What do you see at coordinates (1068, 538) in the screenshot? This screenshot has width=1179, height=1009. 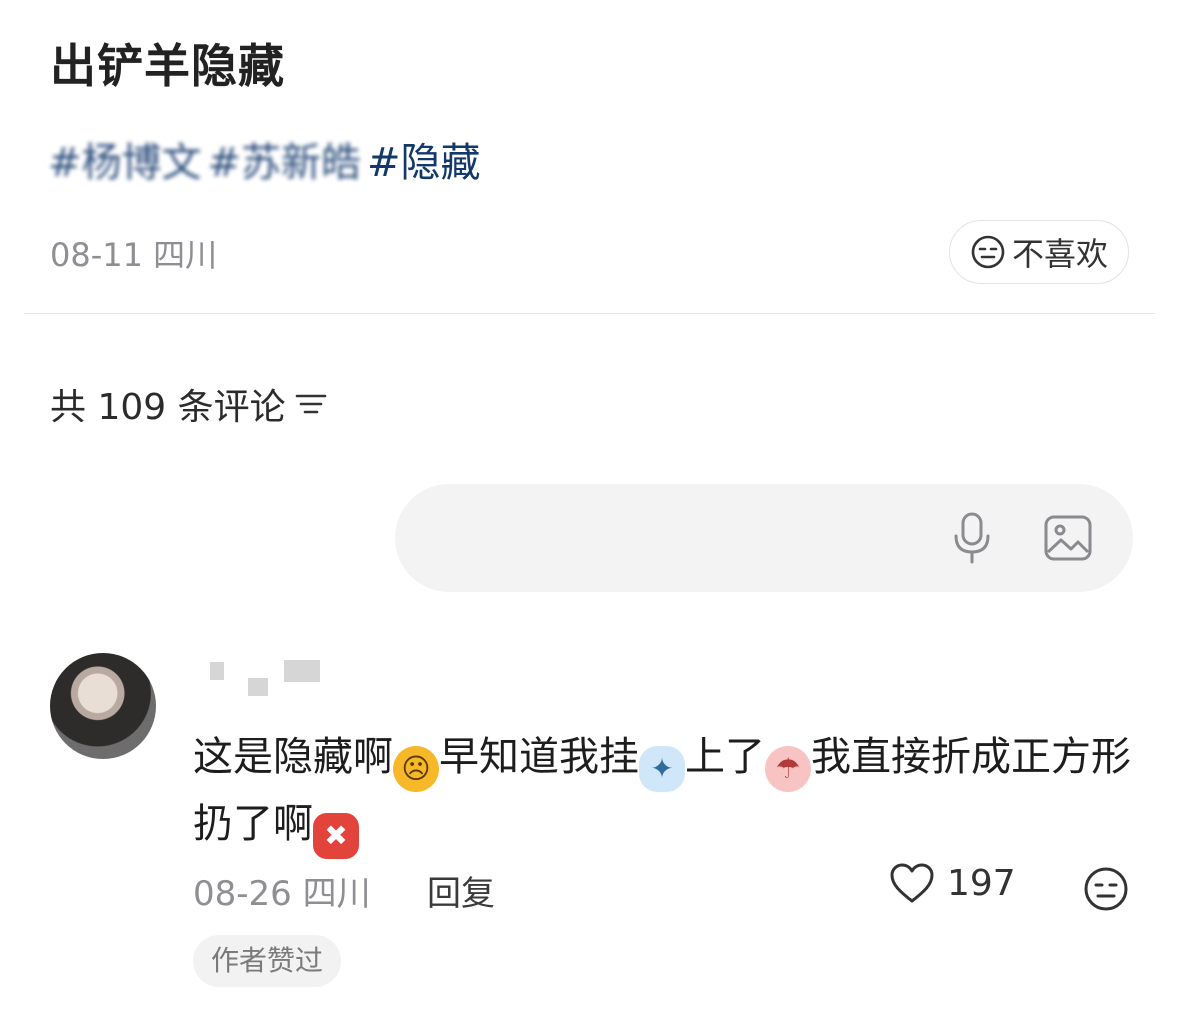 I see `image-icon` at bounding box center [1068, 538].